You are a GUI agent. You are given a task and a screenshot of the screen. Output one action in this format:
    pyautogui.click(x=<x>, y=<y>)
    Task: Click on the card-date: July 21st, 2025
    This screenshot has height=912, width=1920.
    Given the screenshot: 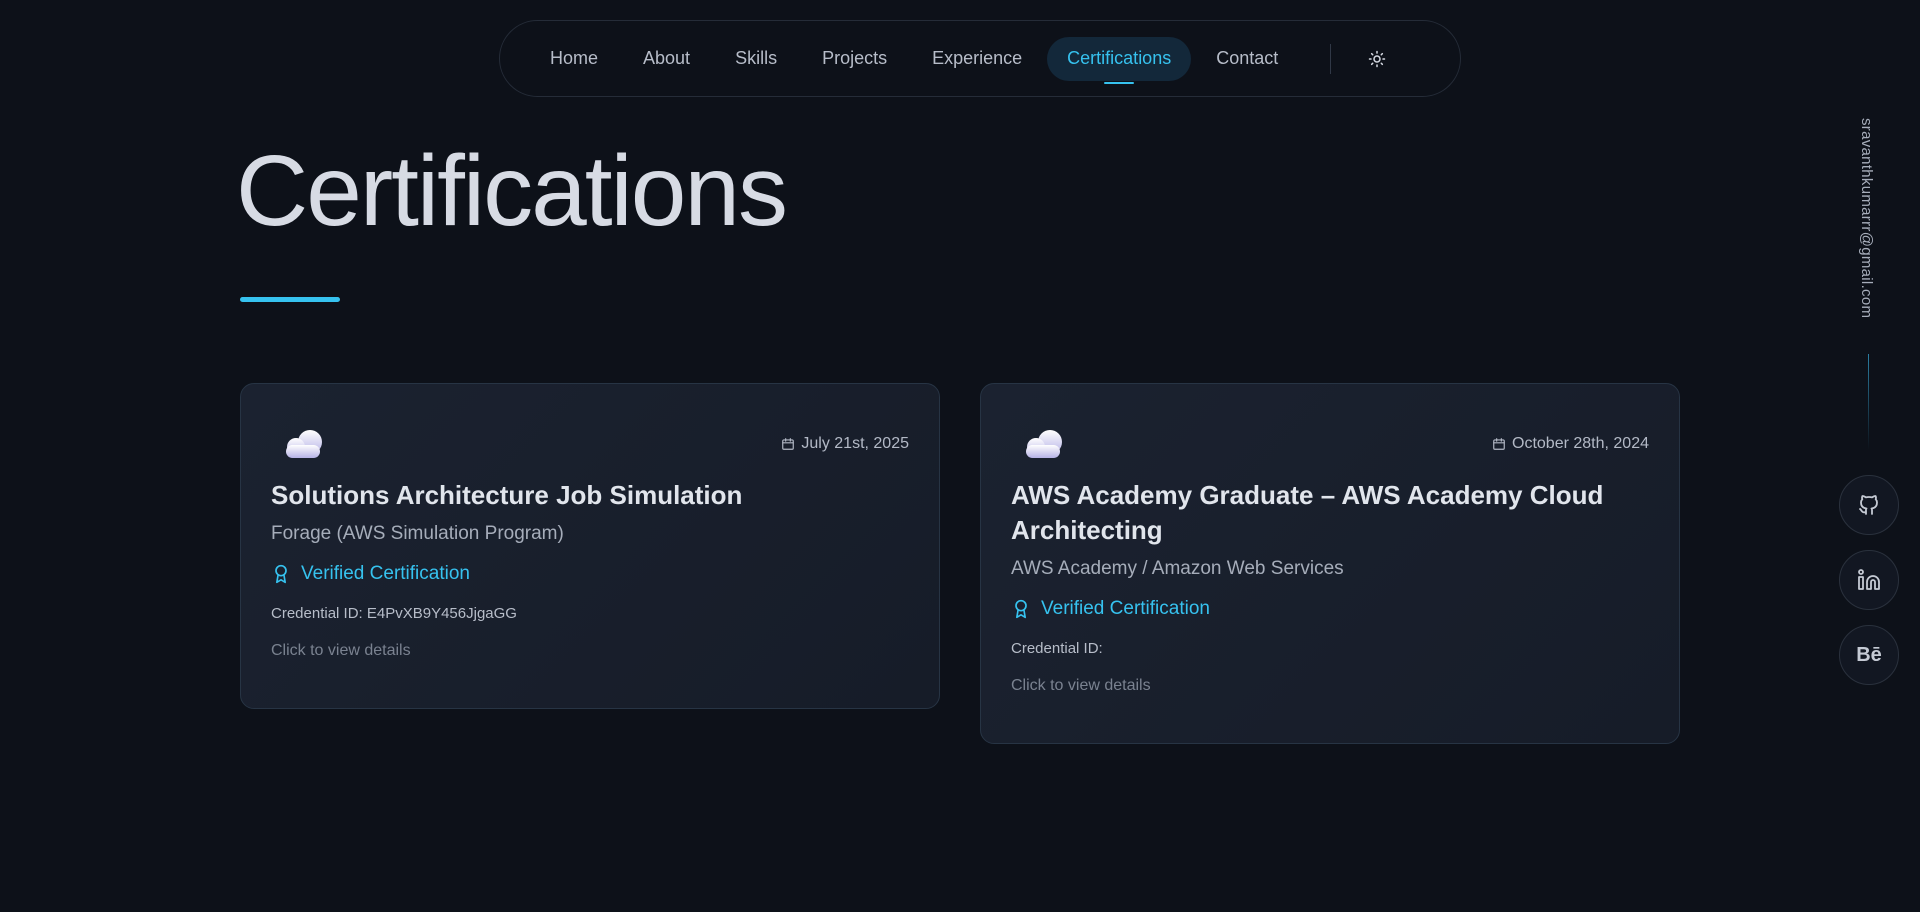 What is the action you would take?
    pyautogui.click(x=845, y=444)
    